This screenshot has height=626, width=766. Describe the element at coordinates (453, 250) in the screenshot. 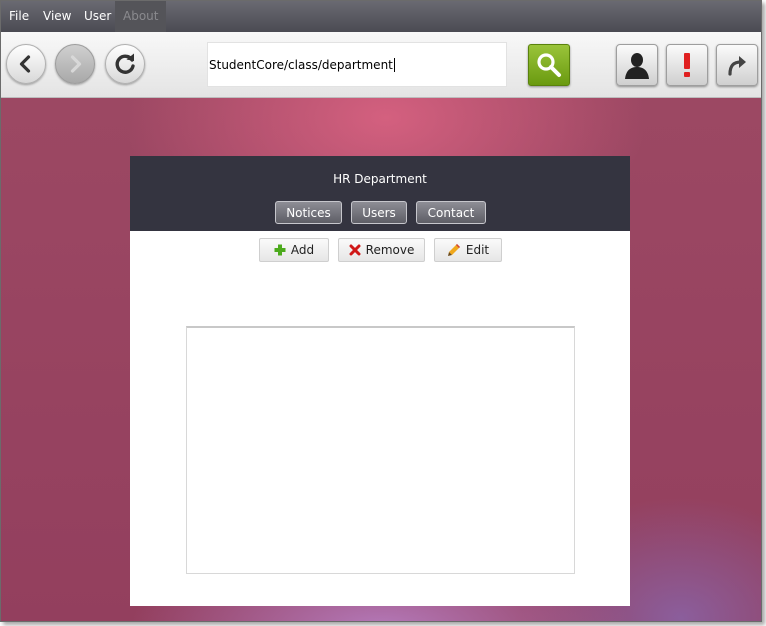

I see `pencil-icon` at that location.